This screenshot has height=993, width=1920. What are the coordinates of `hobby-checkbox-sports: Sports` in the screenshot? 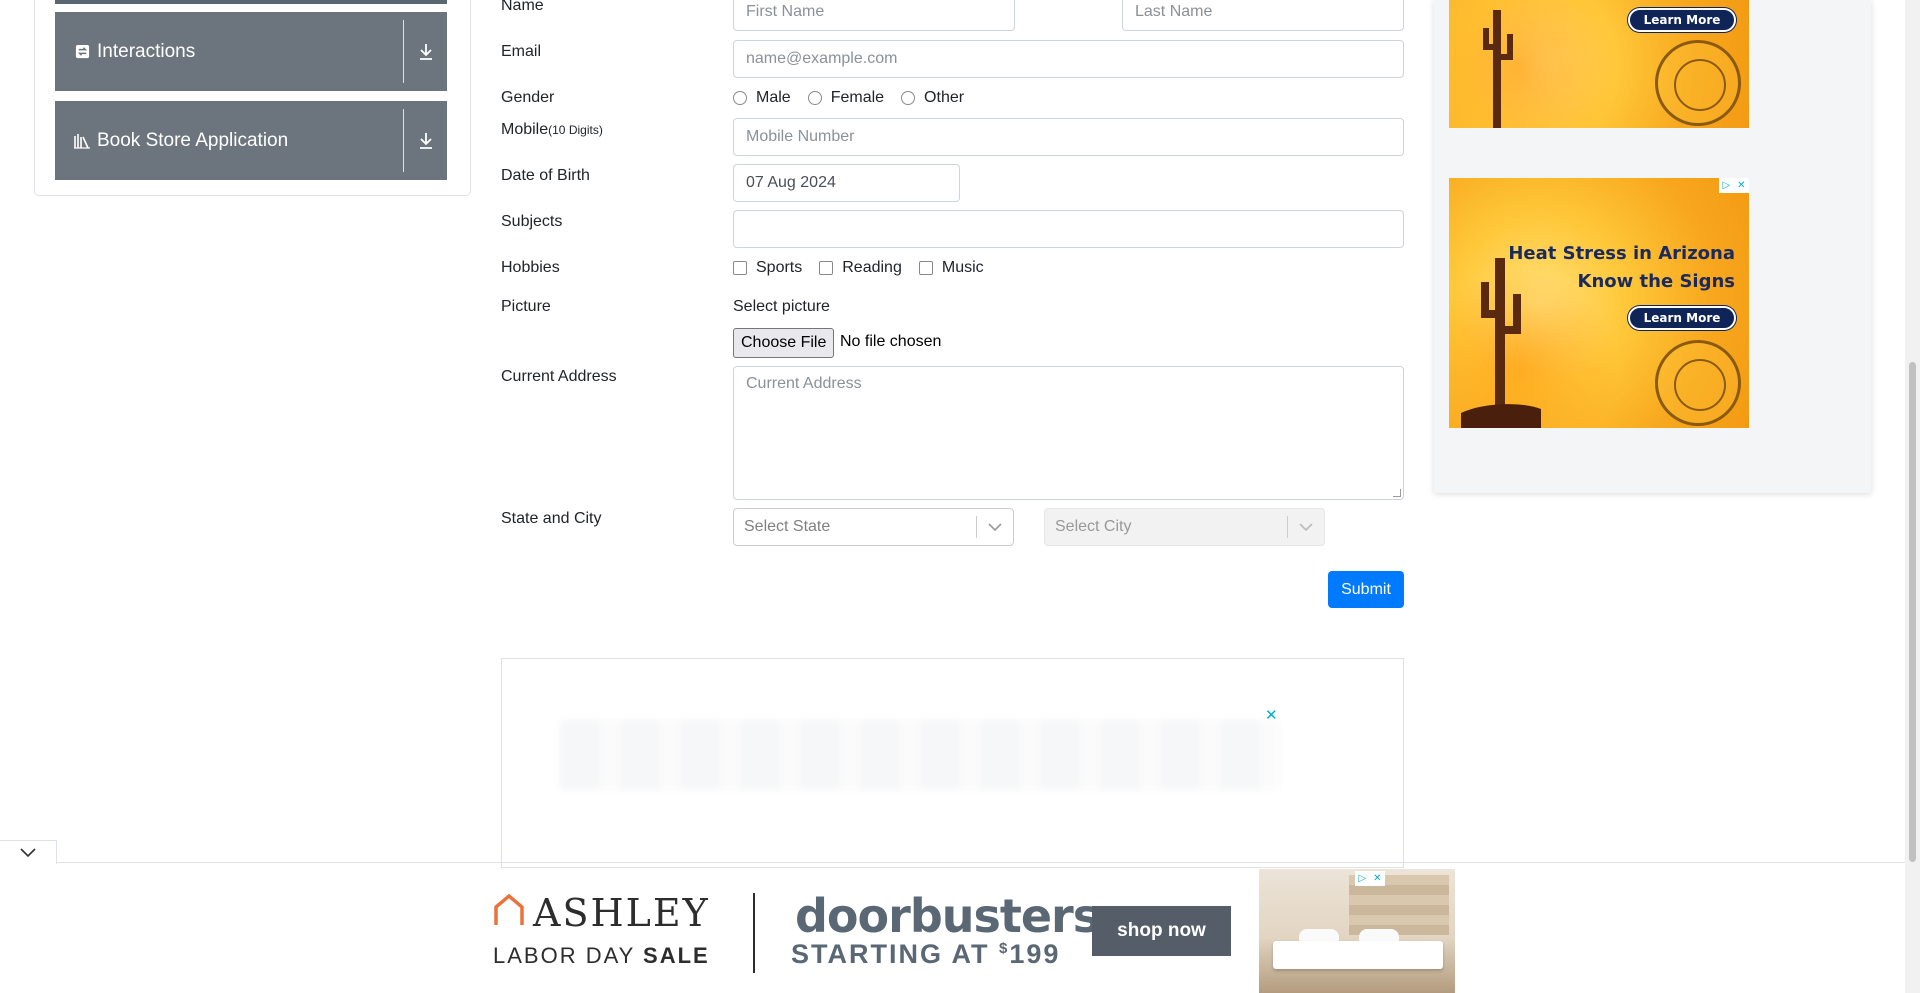 It's located at (767, 268).